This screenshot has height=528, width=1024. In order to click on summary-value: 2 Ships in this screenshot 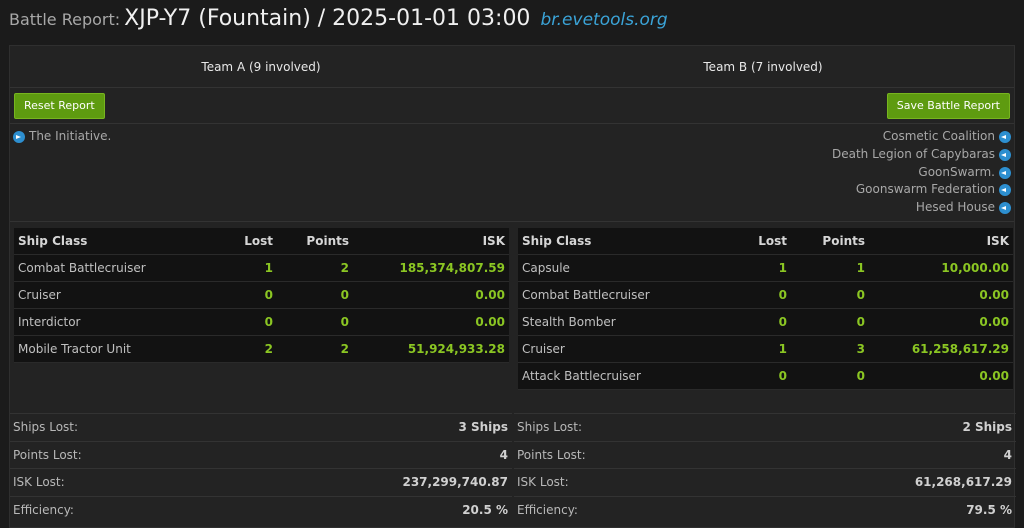, I will do `click(987, 427)`.